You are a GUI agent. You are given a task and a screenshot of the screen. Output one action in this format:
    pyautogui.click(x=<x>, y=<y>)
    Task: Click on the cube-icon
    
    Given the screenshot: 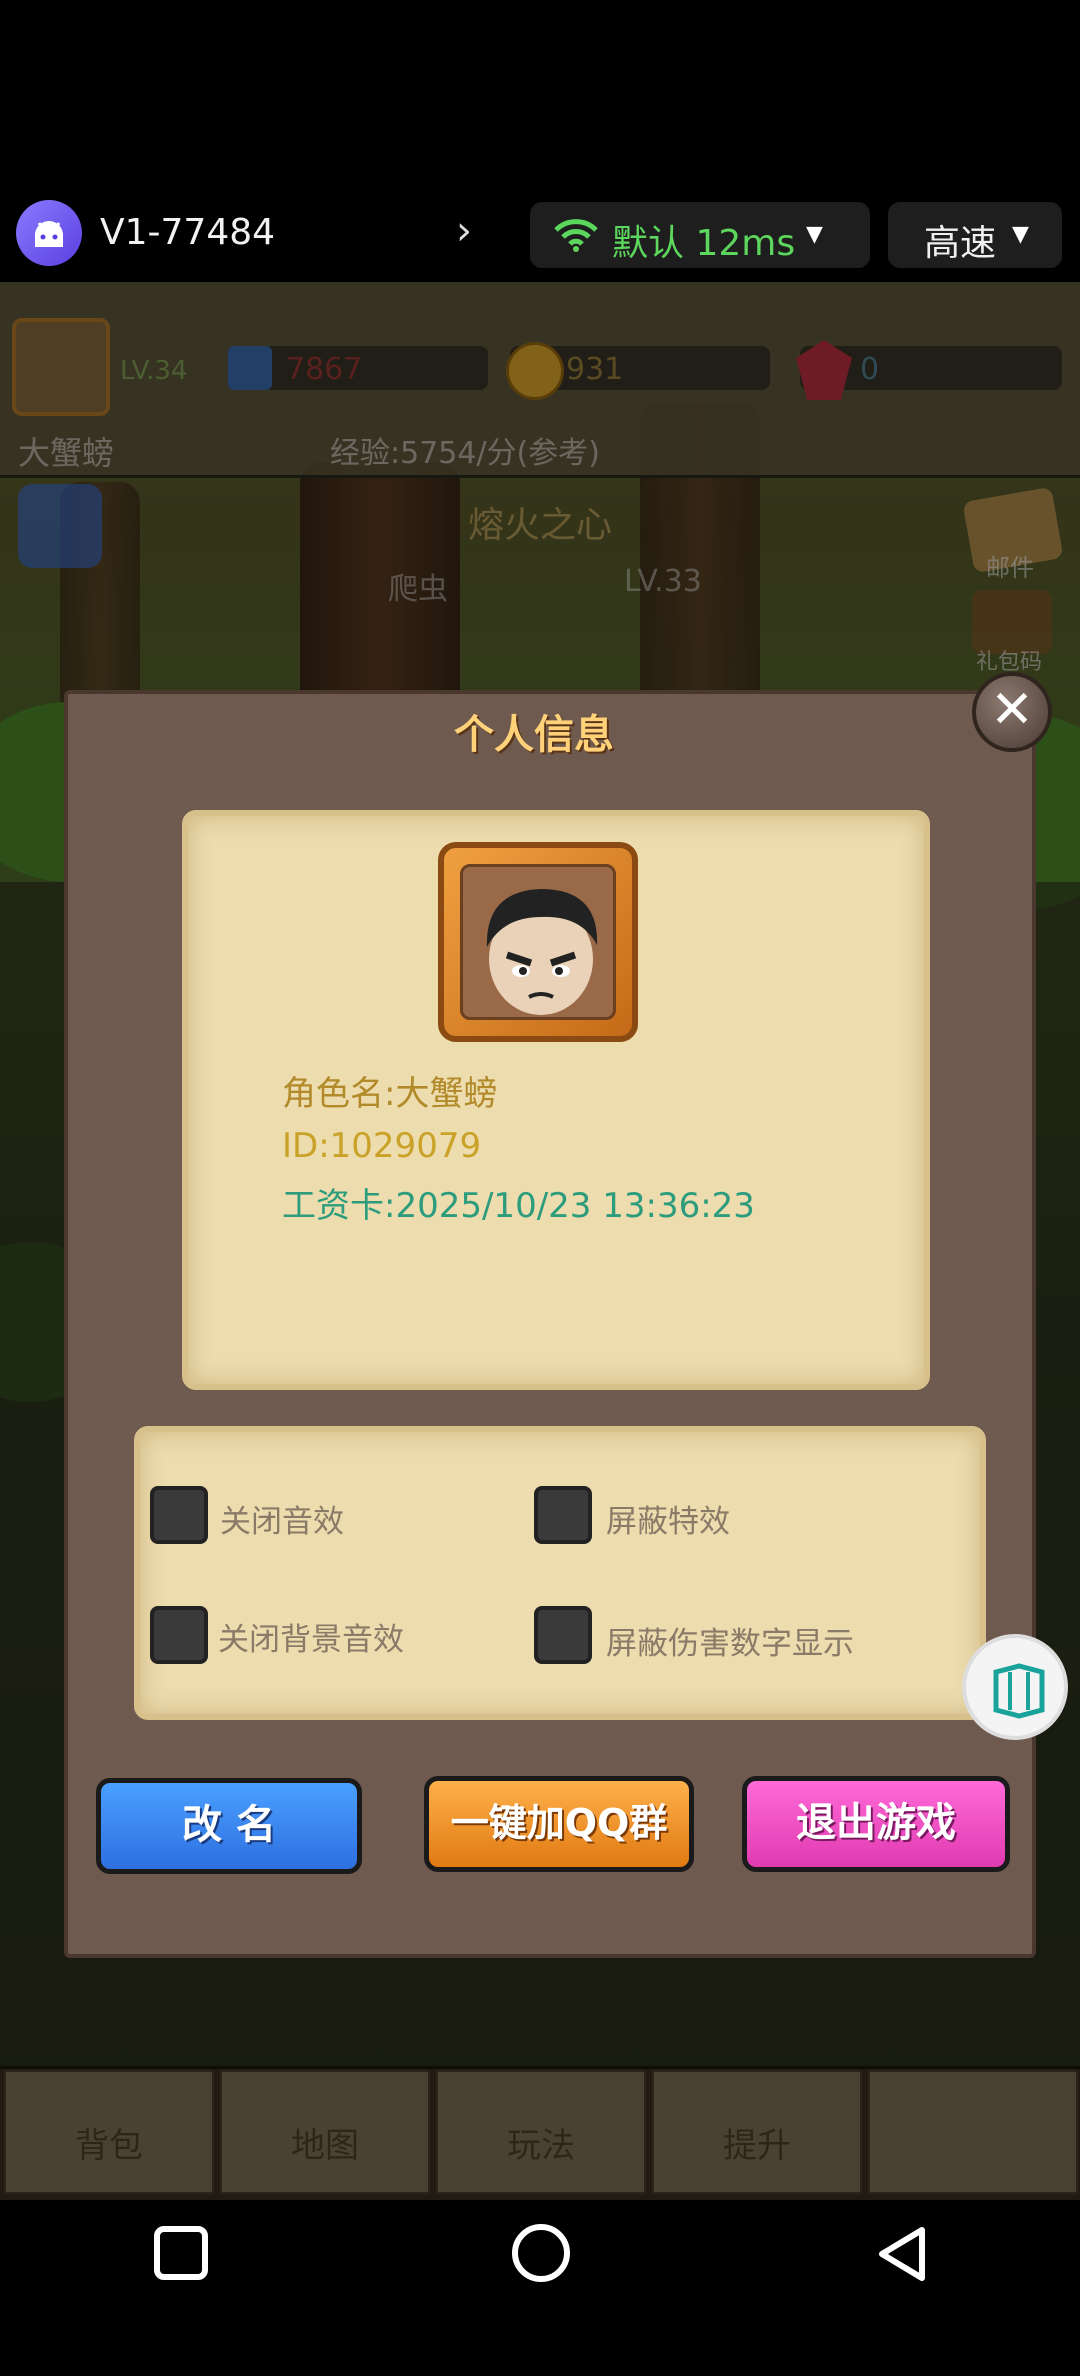 What is the action you would take?
    pyautogui.click(x=1019, y=1691)
    